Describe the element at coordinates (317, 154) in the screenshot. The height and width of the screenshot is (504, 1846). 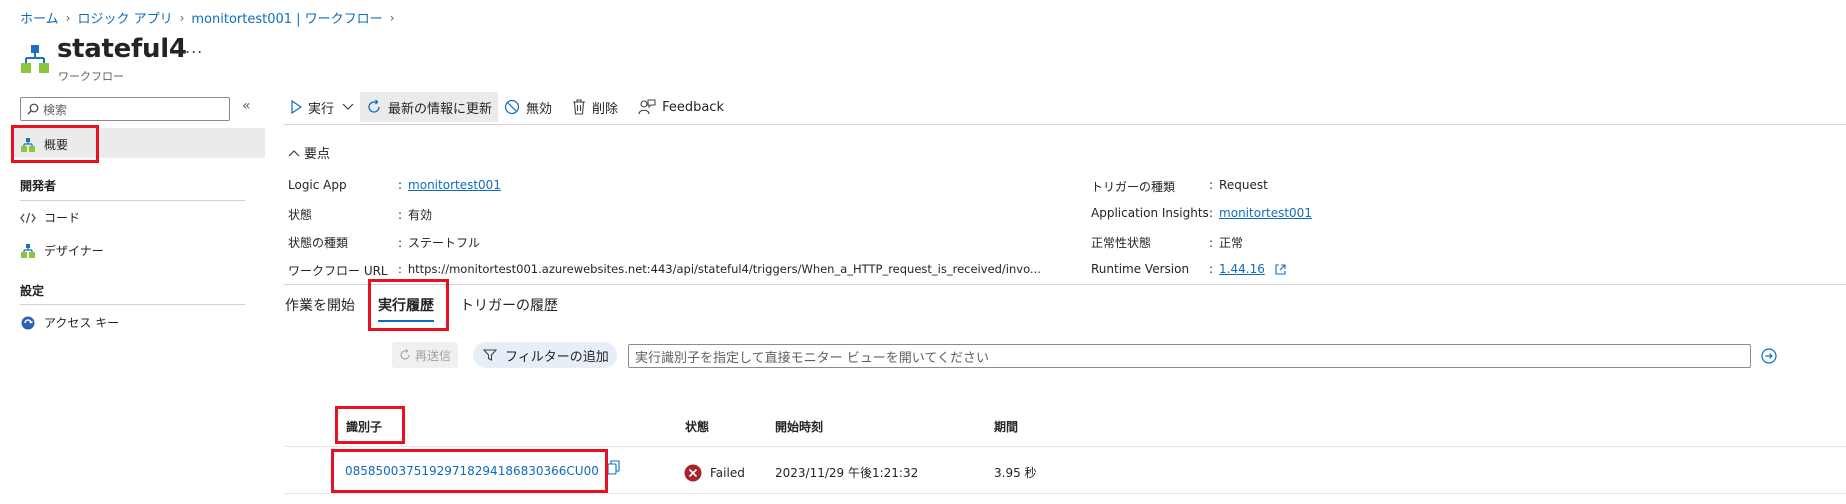
I see `essentials-label: 要点` at that location.